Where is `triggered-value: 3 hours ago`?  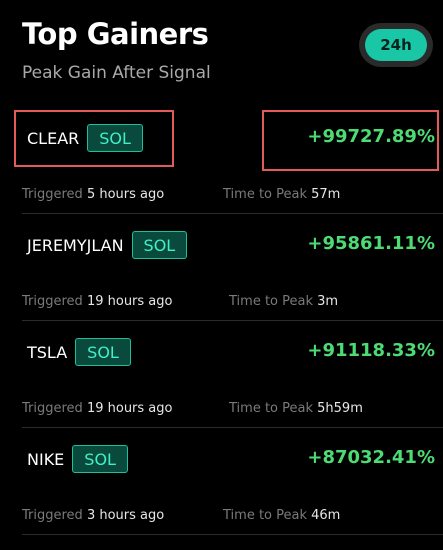 triggered-value: 3 hours ago is located at coordinates (125, 515).